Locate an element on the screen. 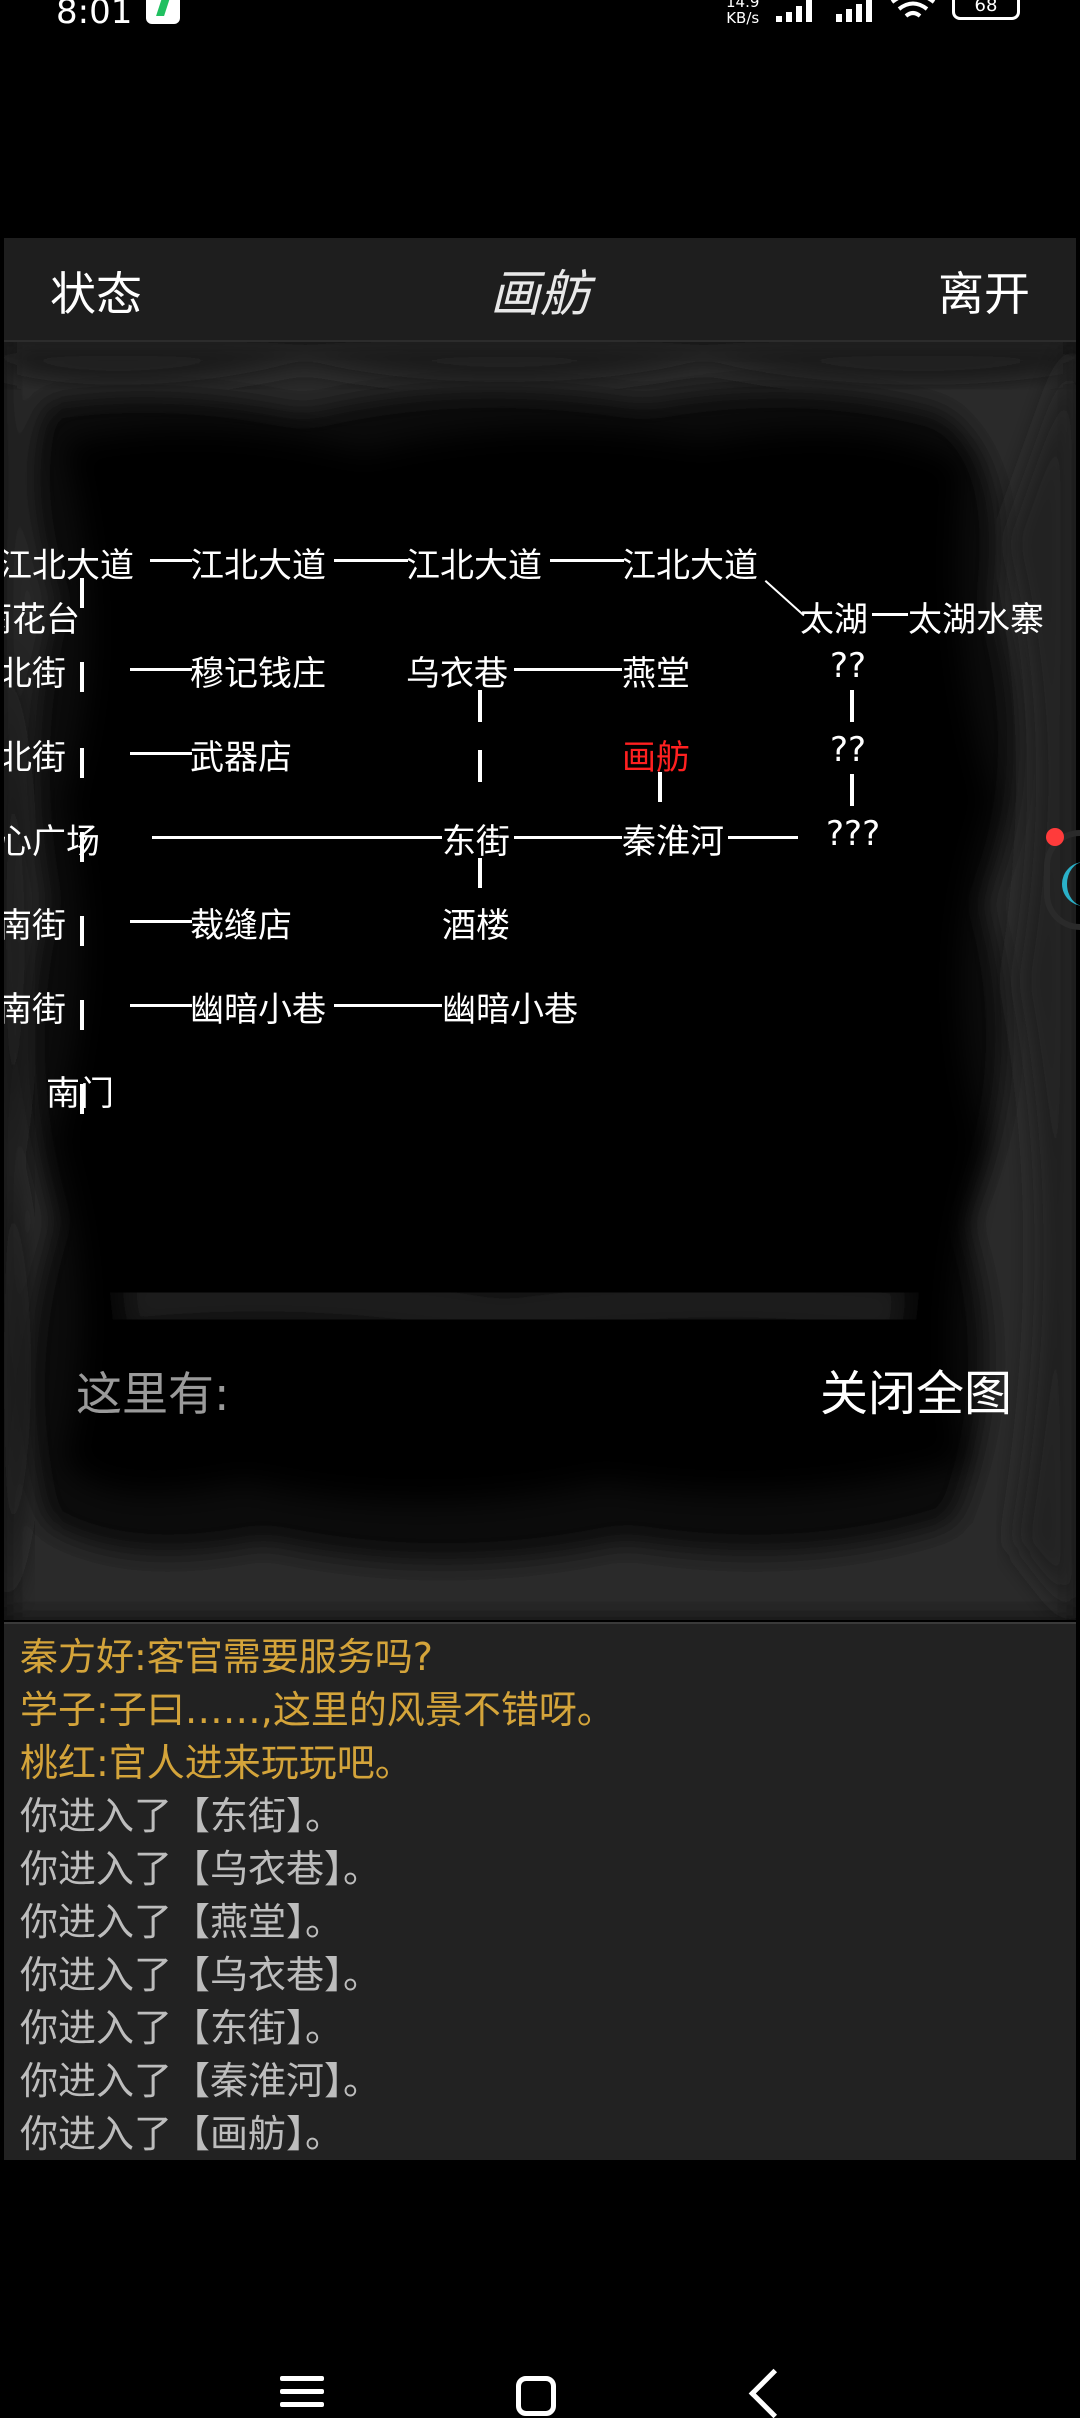 The image size is (1080, 2418). log-line: 你进入了【画舫】。 is located at coordinates (182, 2134).